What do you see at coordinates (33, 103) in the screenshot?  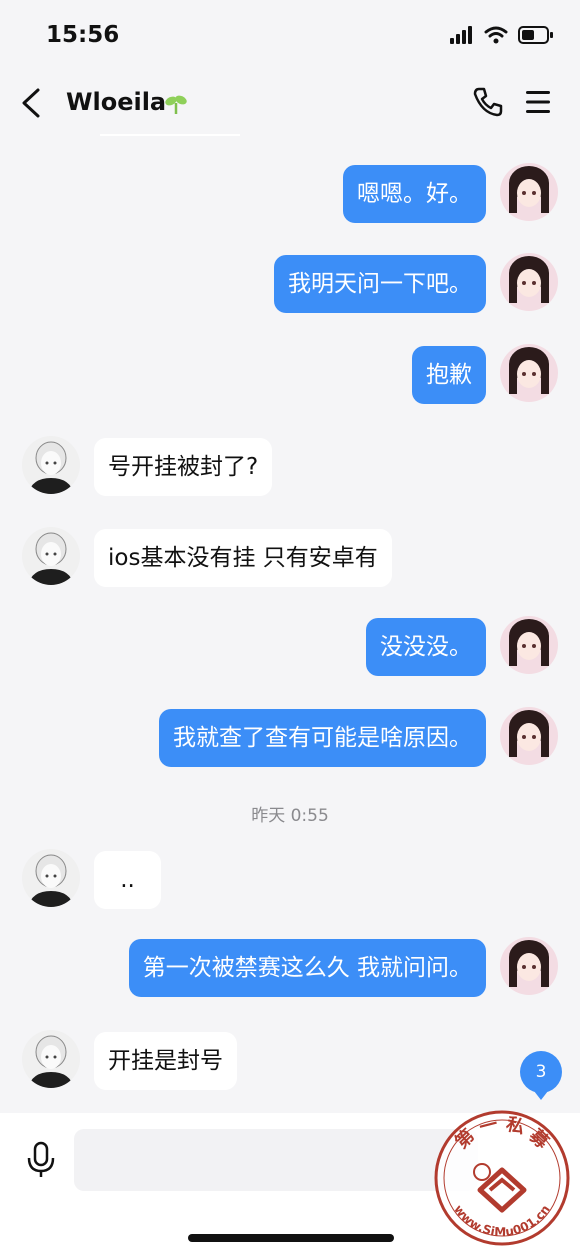 I see `back-icon` at bounding box center [33, 103].